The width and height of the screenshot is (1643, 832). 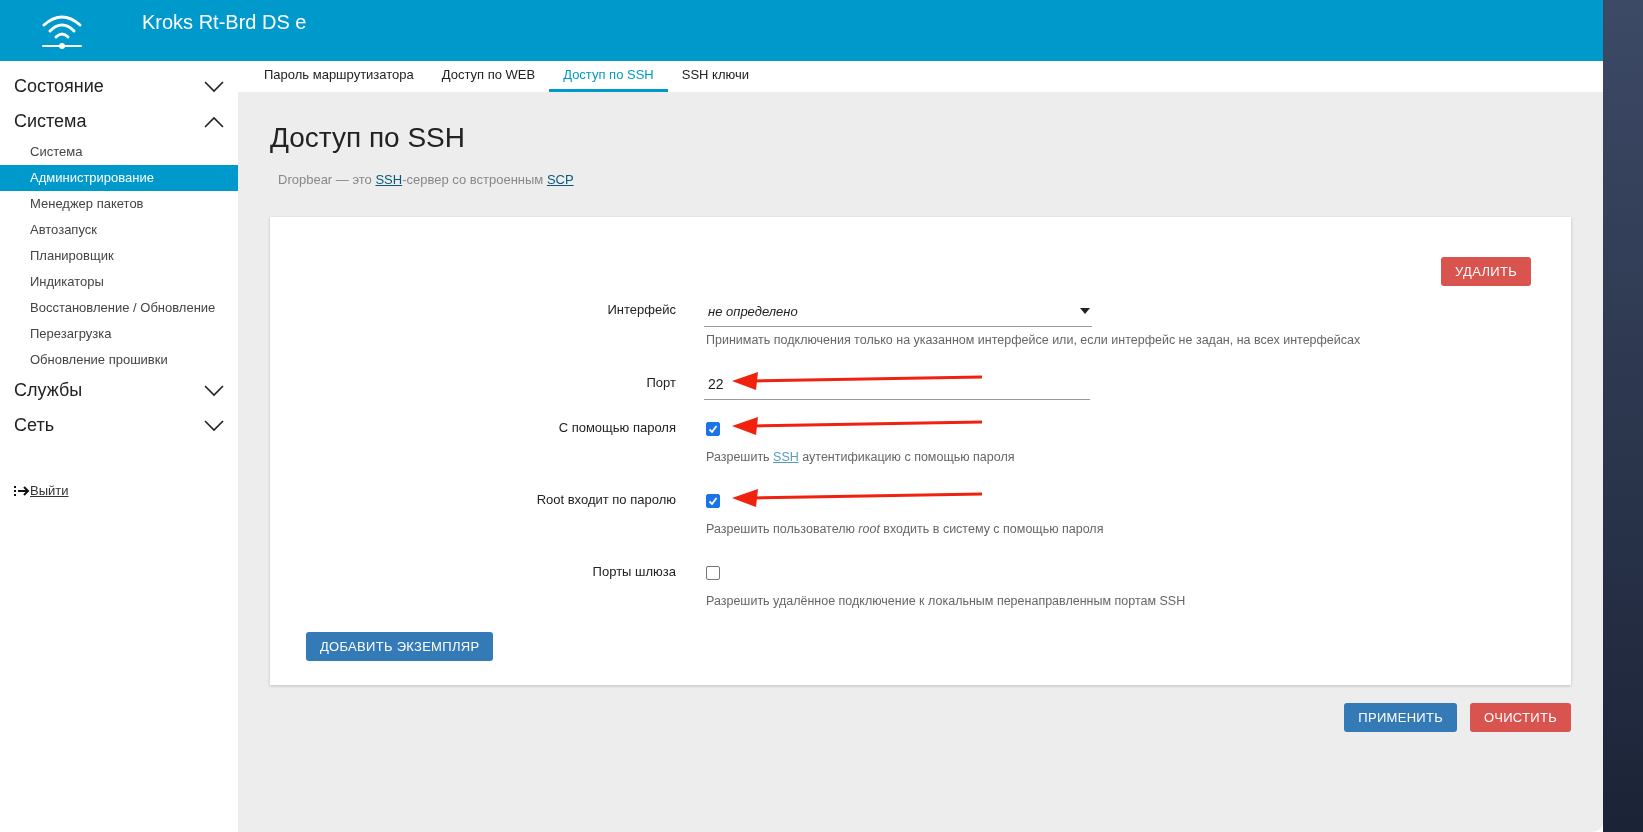 I want to click on sidebar-item: Менеджер пакетов, so click(x=119, y=204).